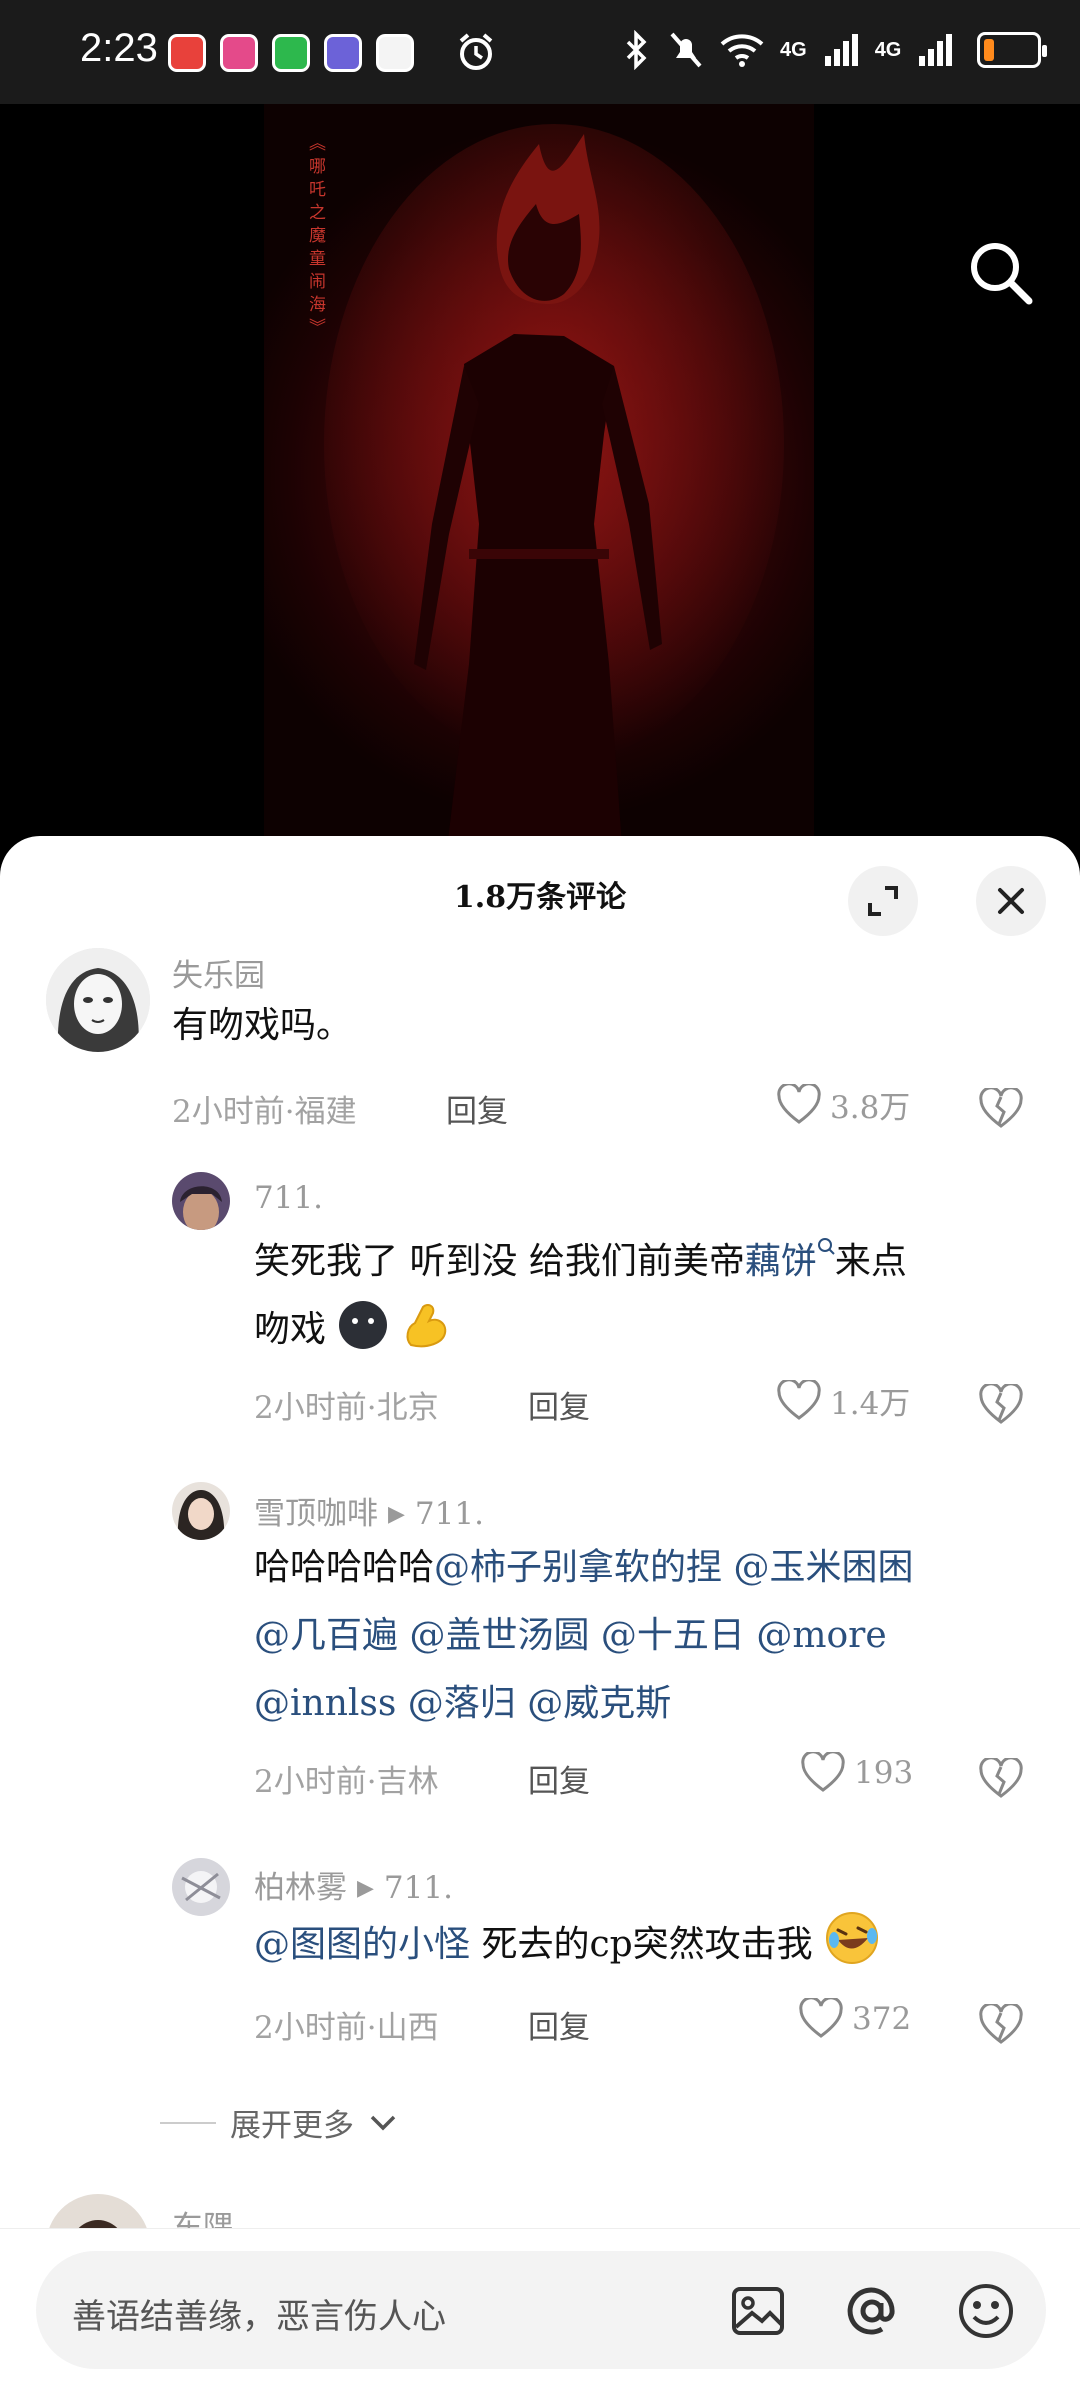 The image size is (1080, 2390). I want to click on comment-input: 善语结善缘，恶言伤人心, so click(541, 2310).